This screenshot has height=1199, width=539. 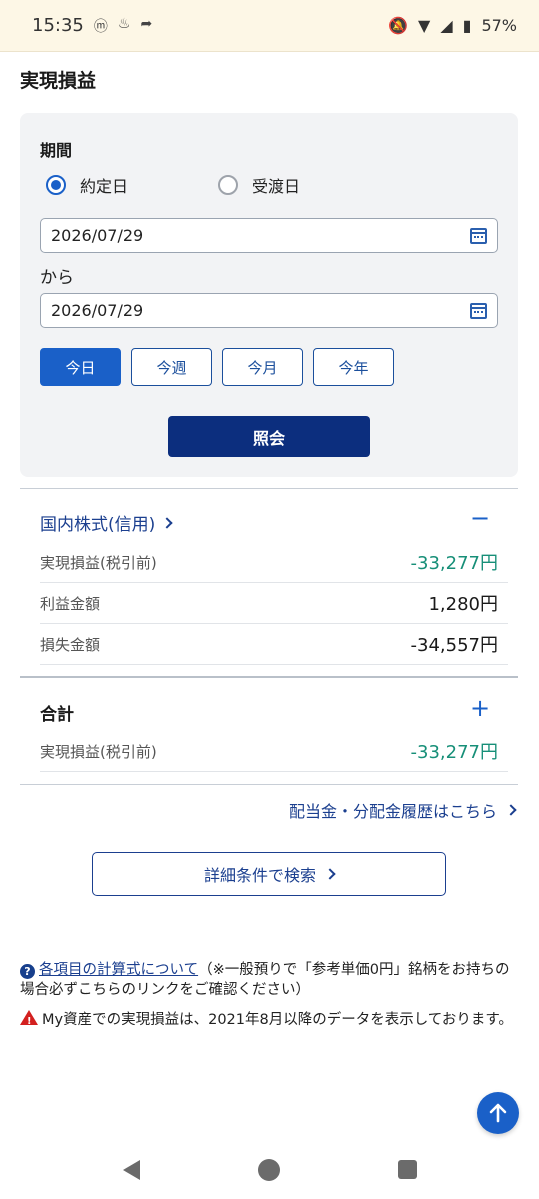 What do you see at coordinates (104, 186) in the screenshot?
I see `radio-label: 約定日` at bounding box center [104, 186].